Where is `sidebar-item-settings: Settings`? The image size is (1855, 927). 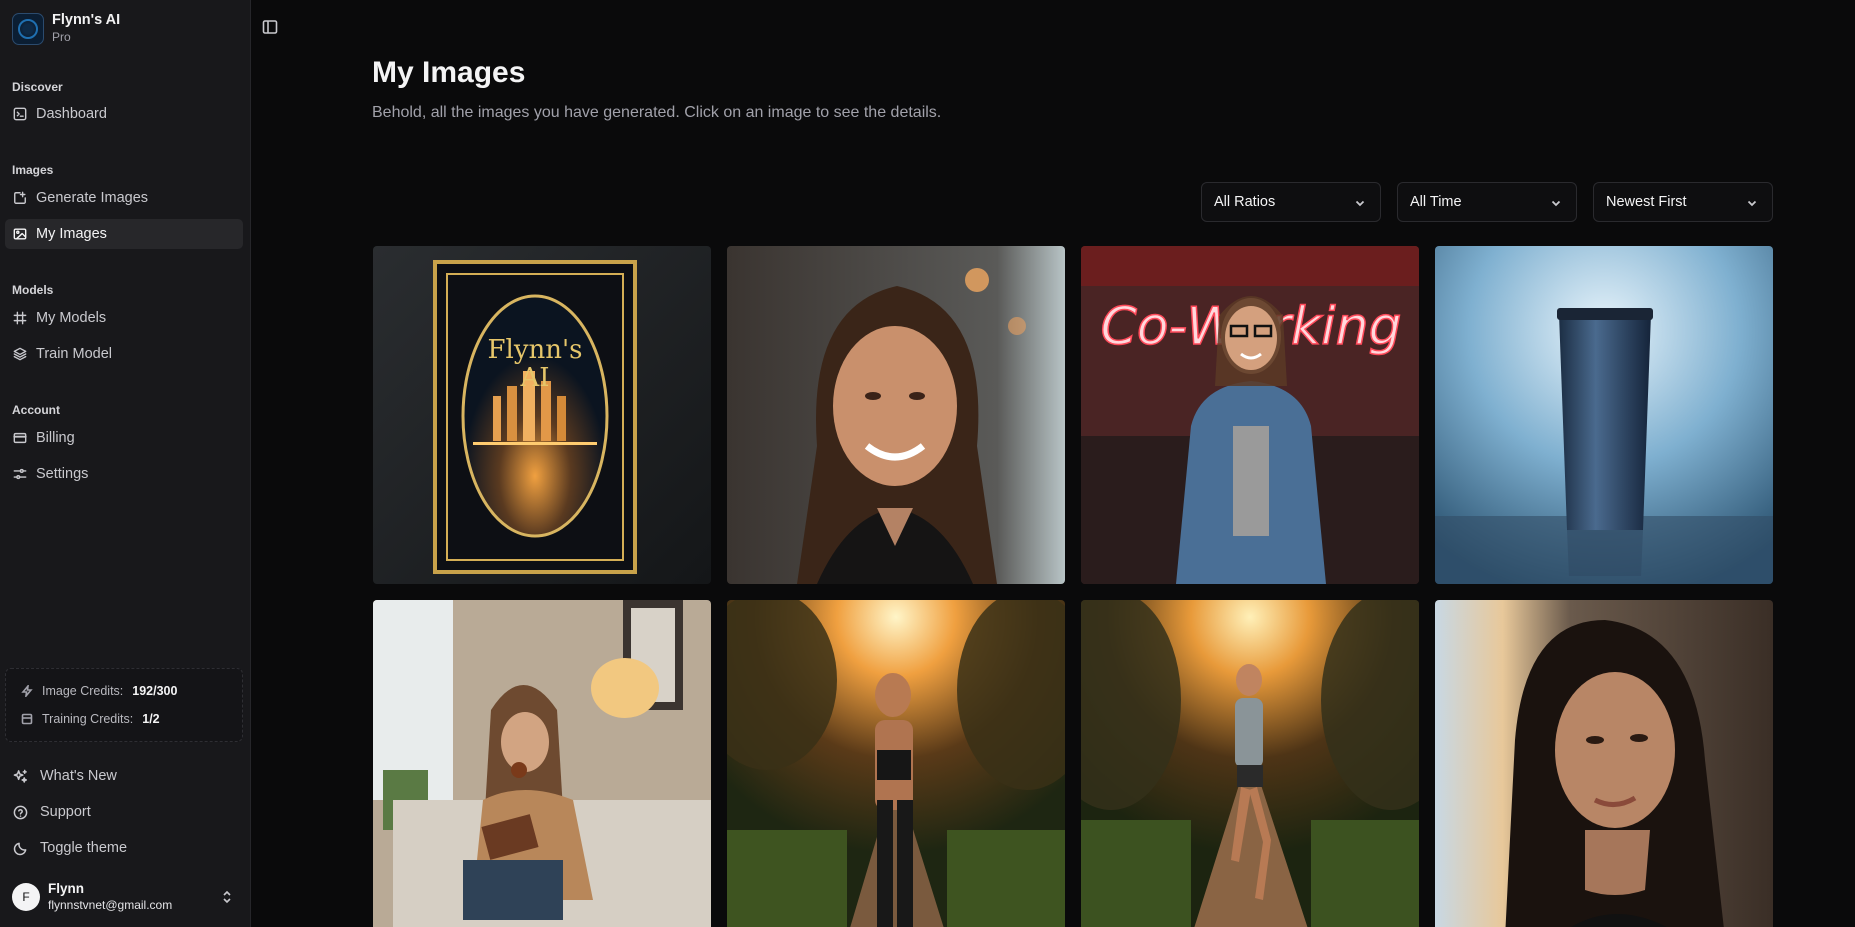
sidebar-item-settings: Settings is located at coordinates (124, 474).